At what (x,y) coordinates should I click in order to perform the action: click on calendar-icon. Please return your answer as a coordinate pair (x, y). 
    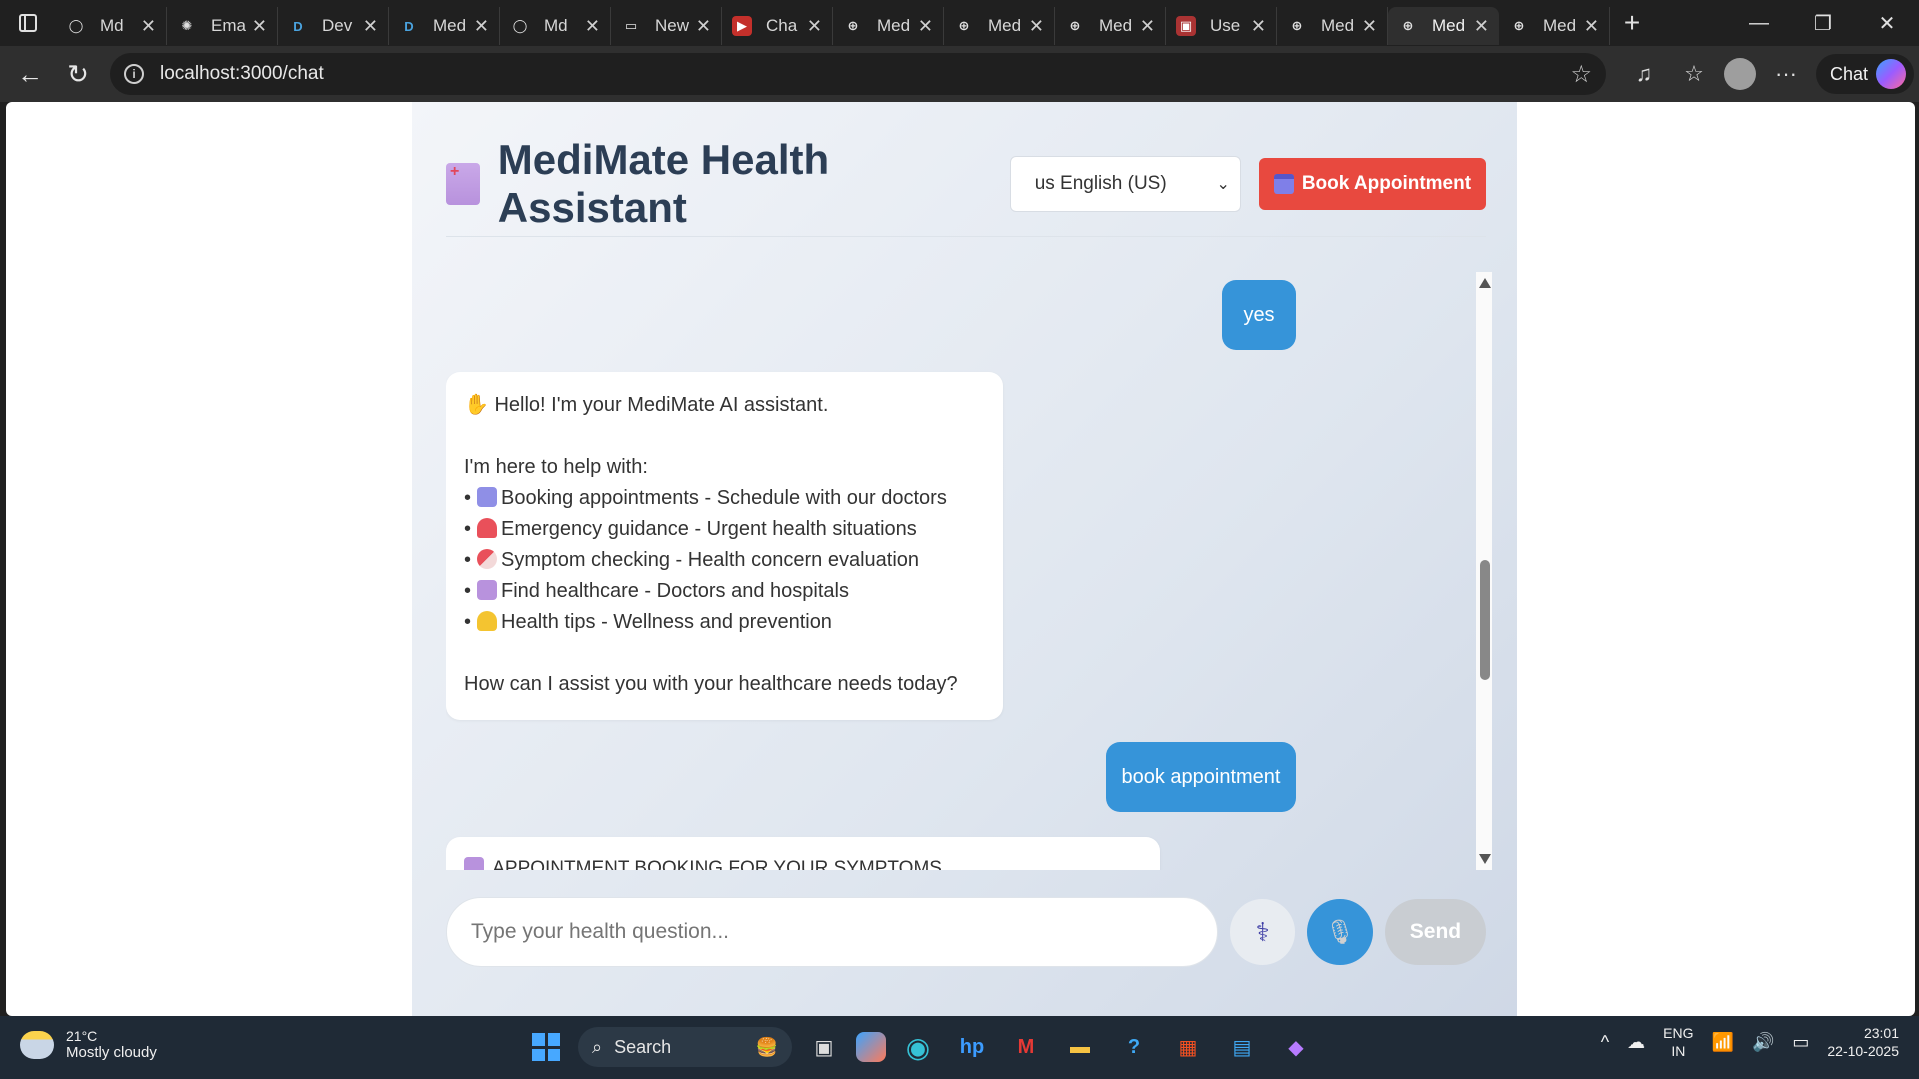
    Looking at the image, I should click on (487, 497).